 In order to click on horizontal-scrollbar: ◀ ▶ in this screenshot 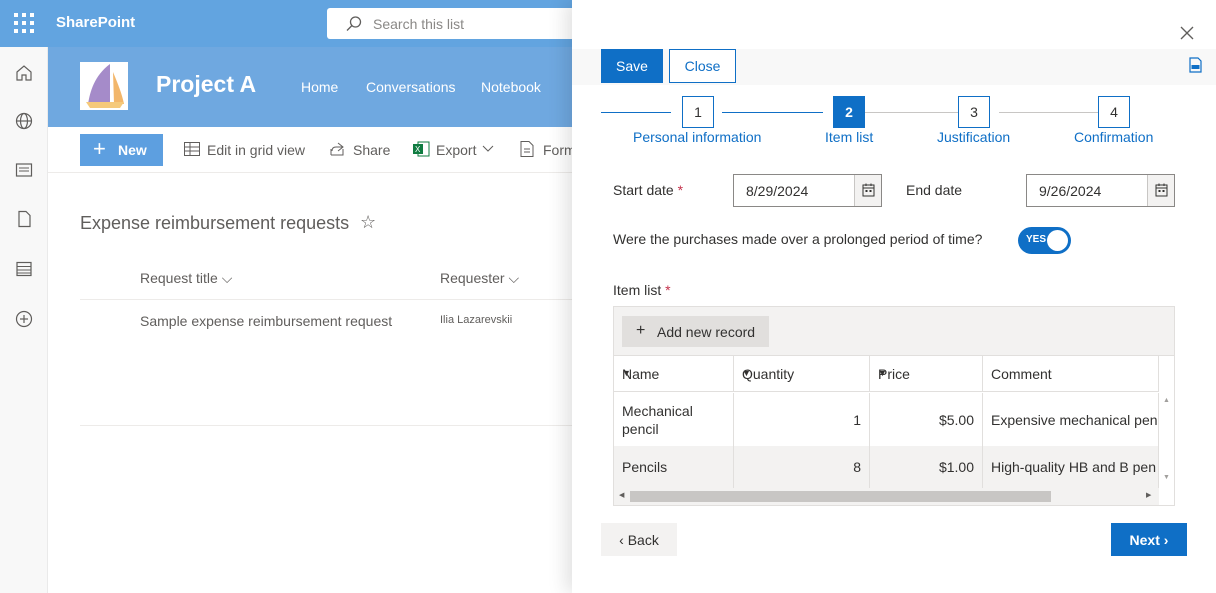, I will do `click(886, 496)`.